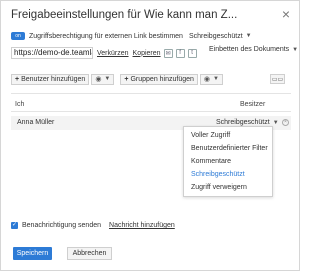 This screenshot has width=320, height=271. I want to click on external-link-mode-dropdown: Schreibgeschützt ▼, so click(220, 36).